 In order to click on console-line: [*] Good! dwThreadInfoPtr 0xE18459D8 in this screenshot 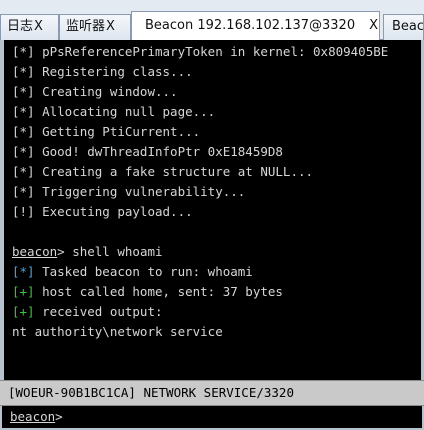, I will do `click(147, 151)`.